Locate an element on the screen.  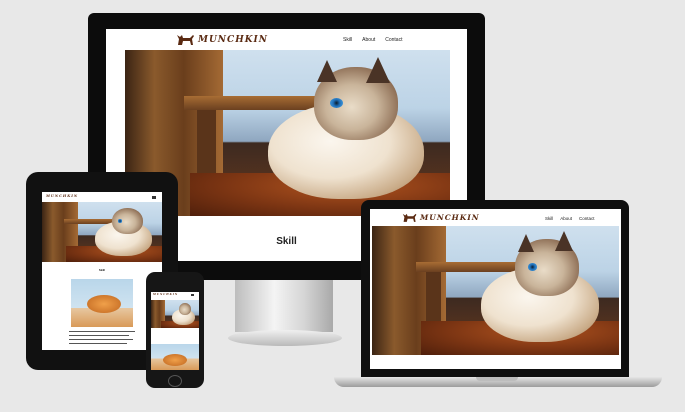
macbook-notch is located at coordinates (497, 379).